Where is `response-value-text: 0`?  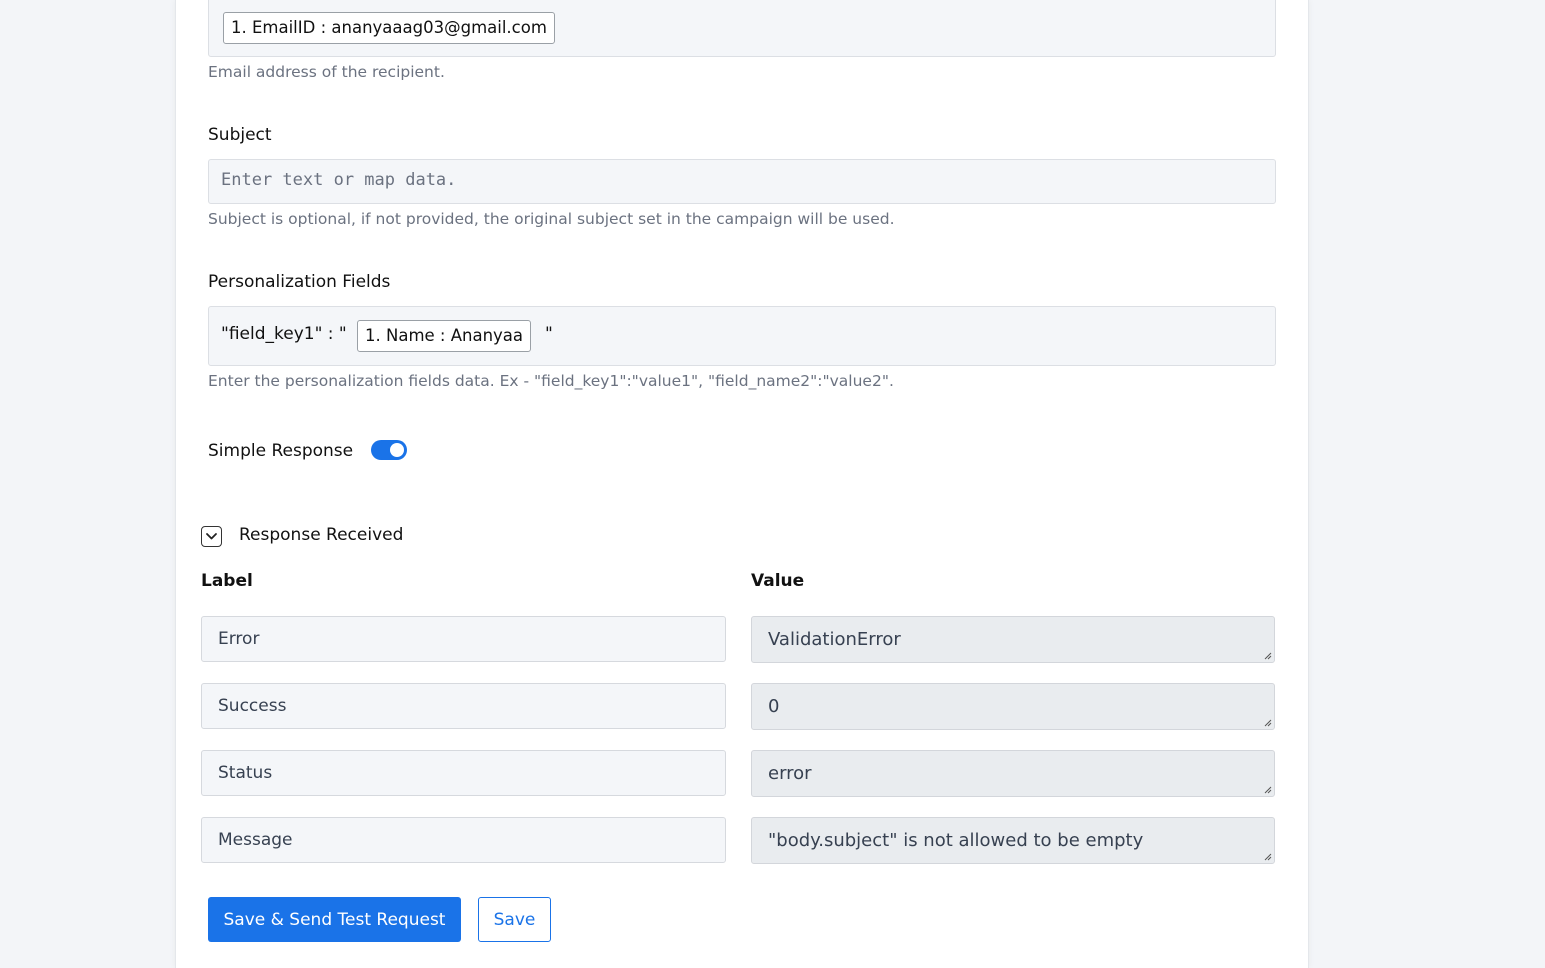 response-value-text: 0 is located at coordinates (774, 706).